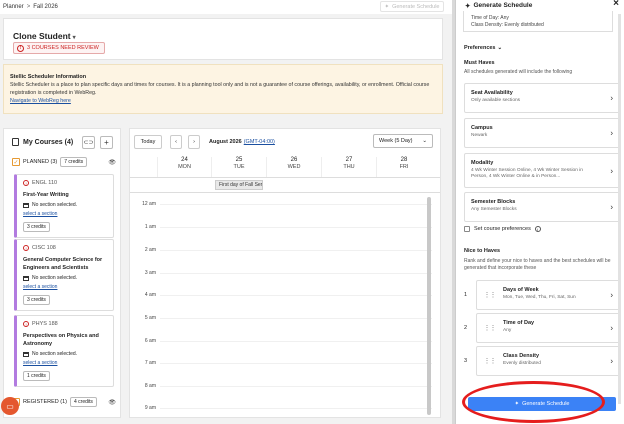  Describe the element at coordinates (45, 324) in the screenshot. I see `course-code: PHYS 188` at that location.